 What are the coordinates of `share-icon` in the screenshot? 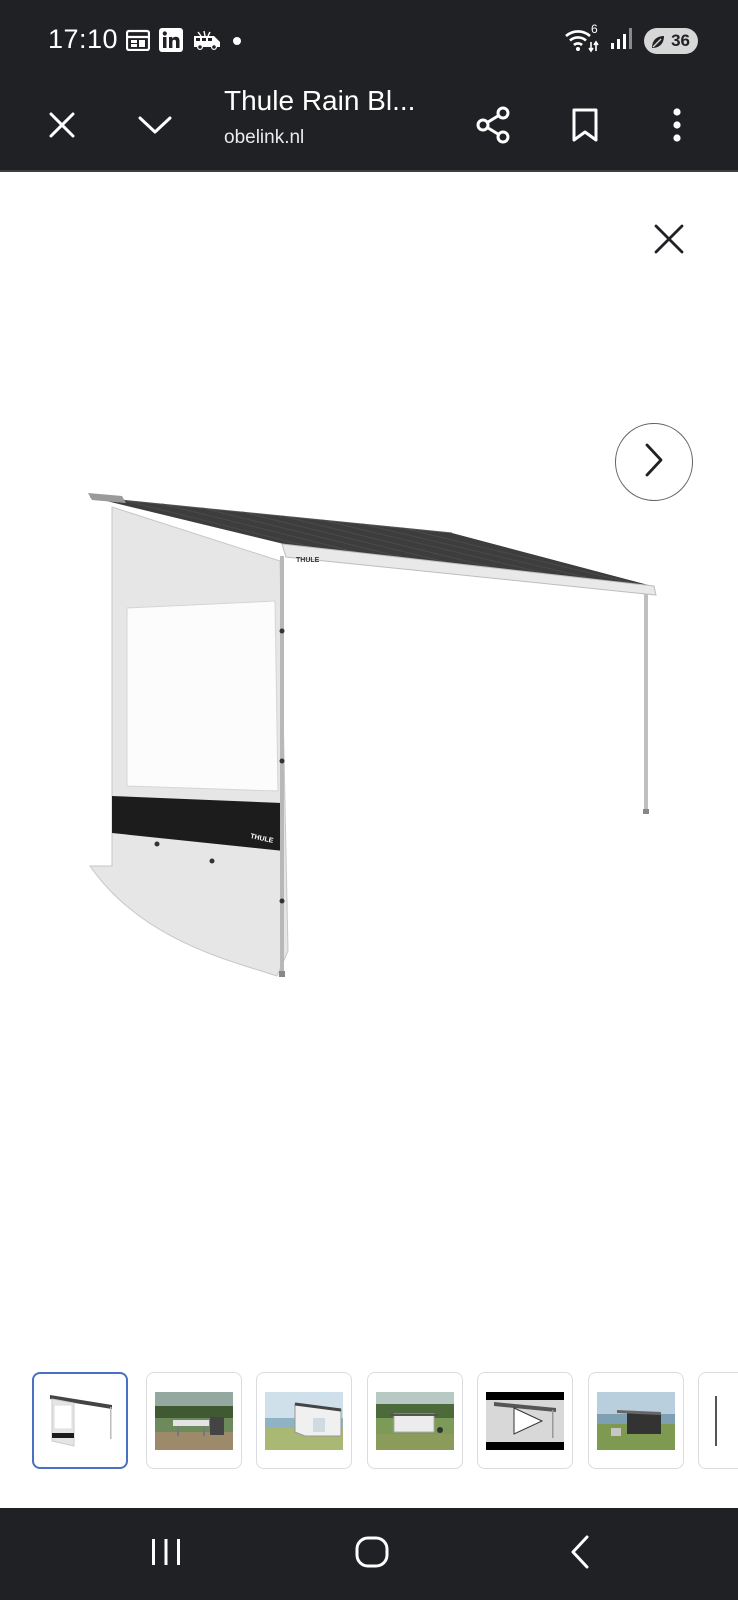 It's located at (493, 127).